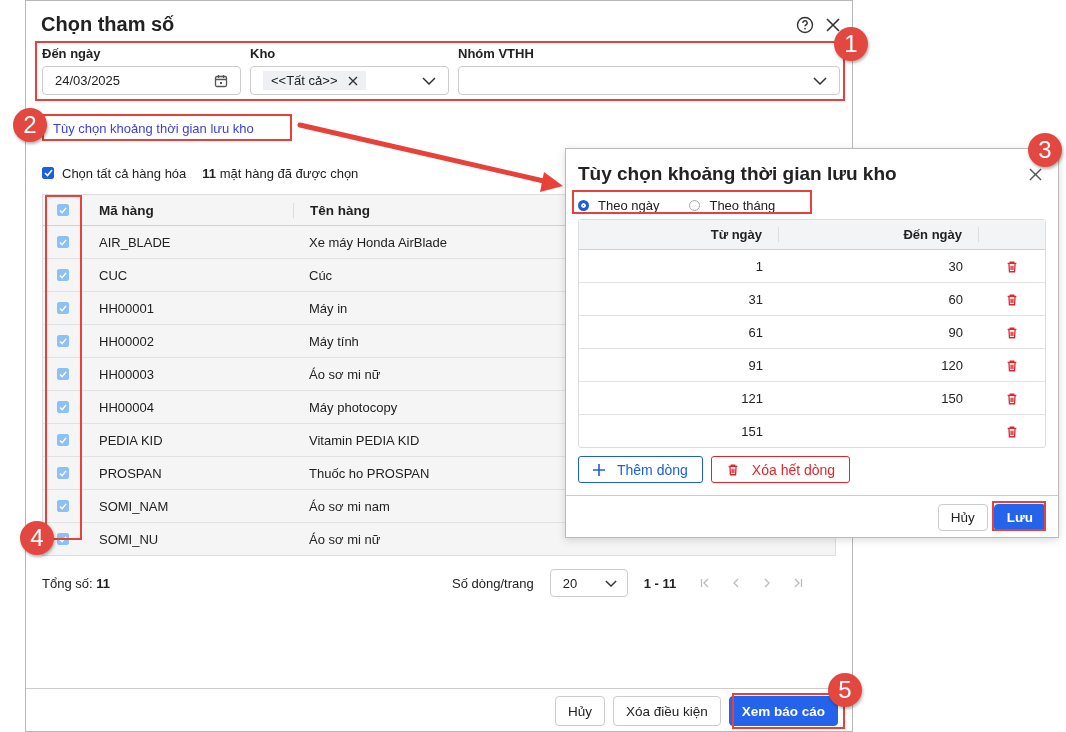 The height and width of the screenshot is (732, 1066). Describe the element at coordinates (126, 341) in the screenshot. I see `table-cell: HH00002` at that location.